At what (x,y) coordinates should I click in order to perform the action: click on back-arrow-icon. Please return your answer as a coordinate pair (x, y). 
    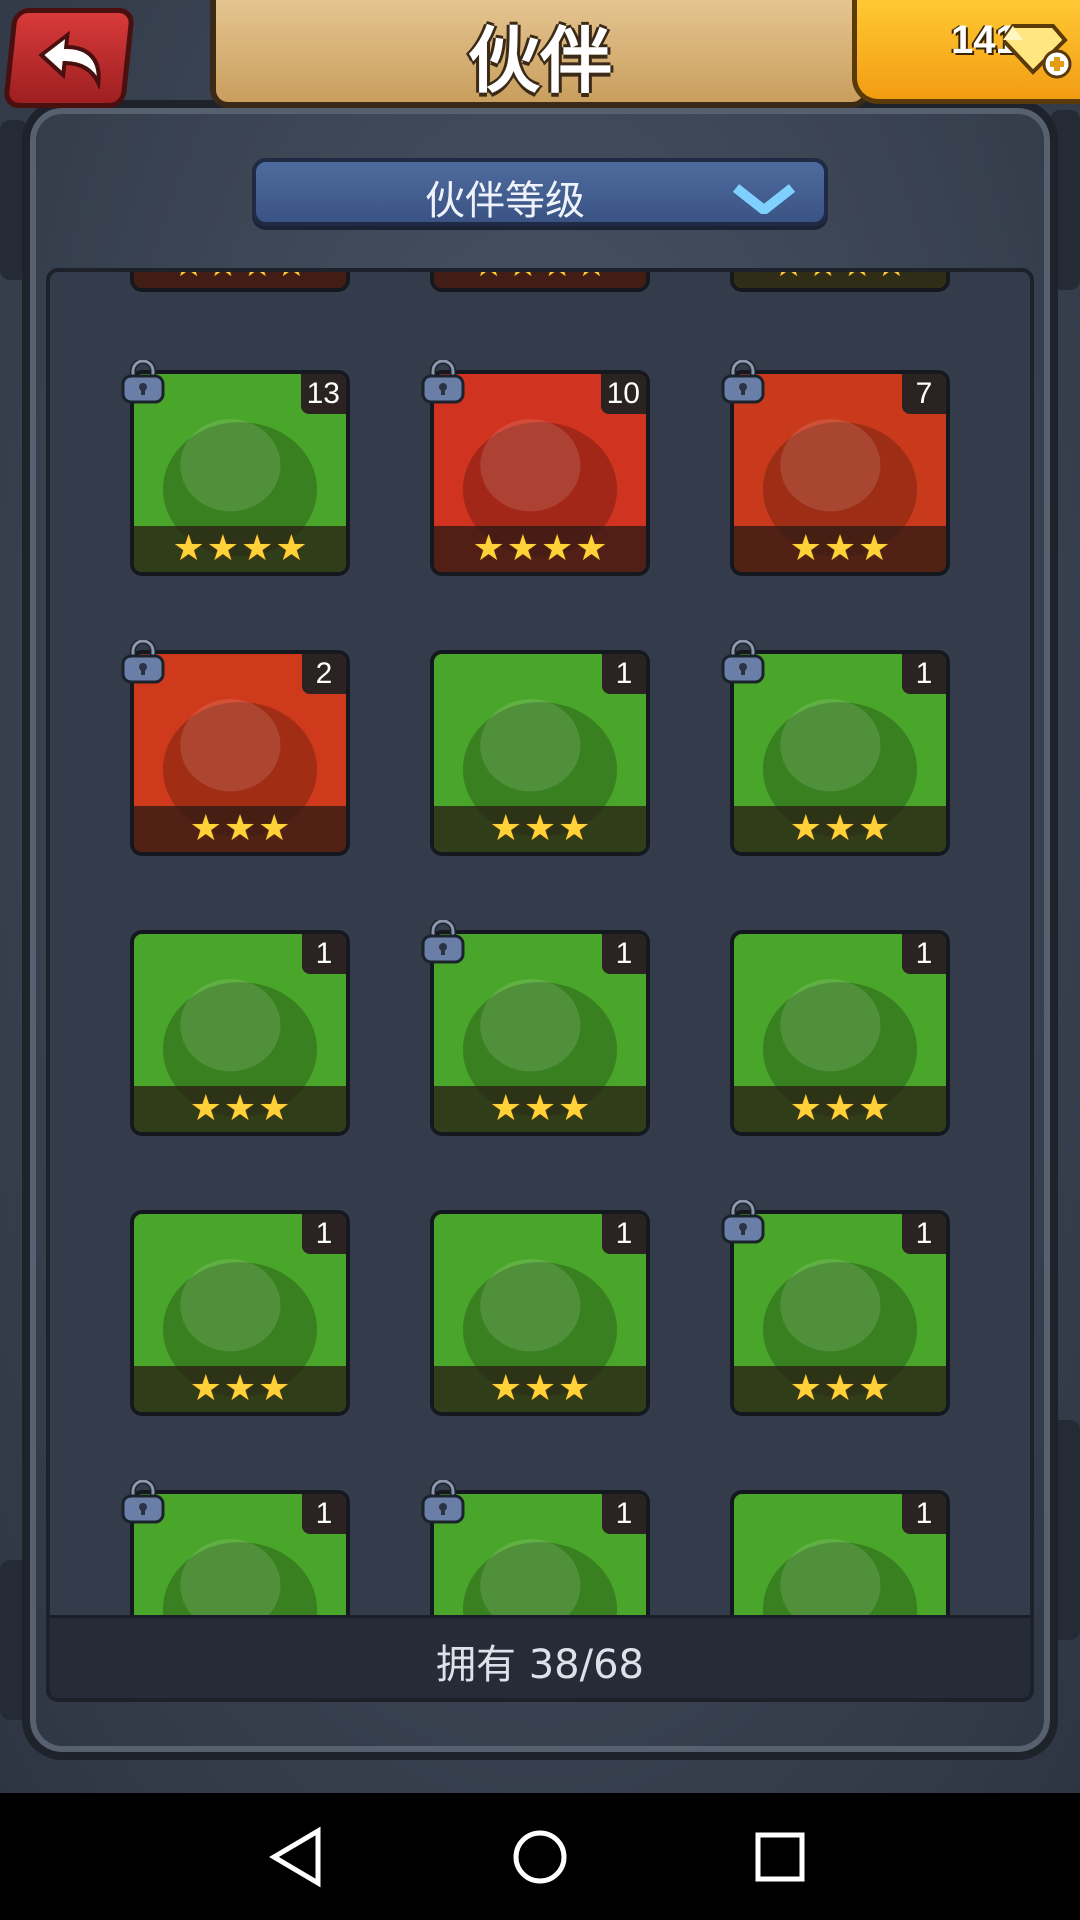
    Looking at the image, I should click on (69, 60).